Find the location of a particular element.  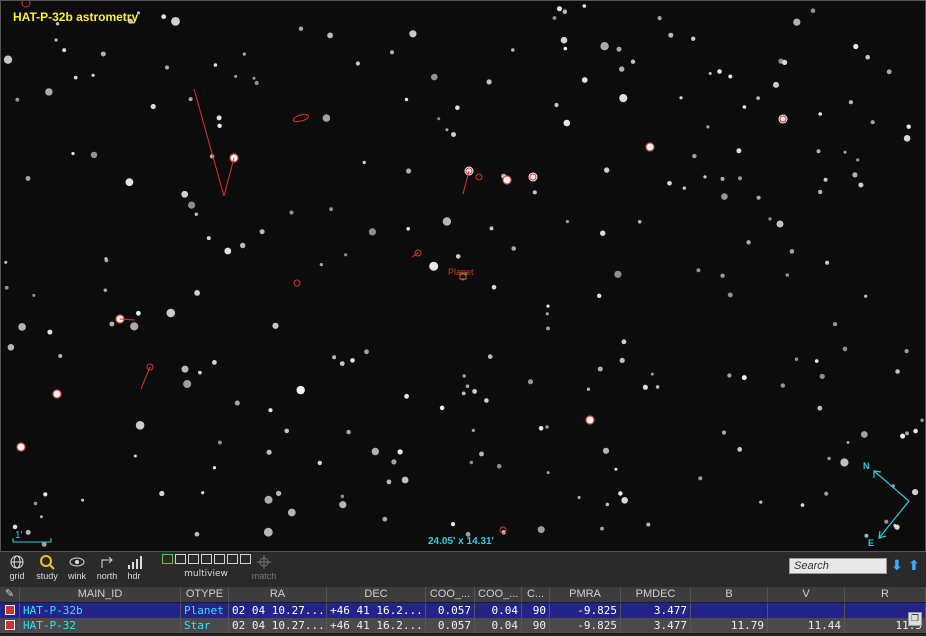

study-button: study is located at coordinates (47, 567).